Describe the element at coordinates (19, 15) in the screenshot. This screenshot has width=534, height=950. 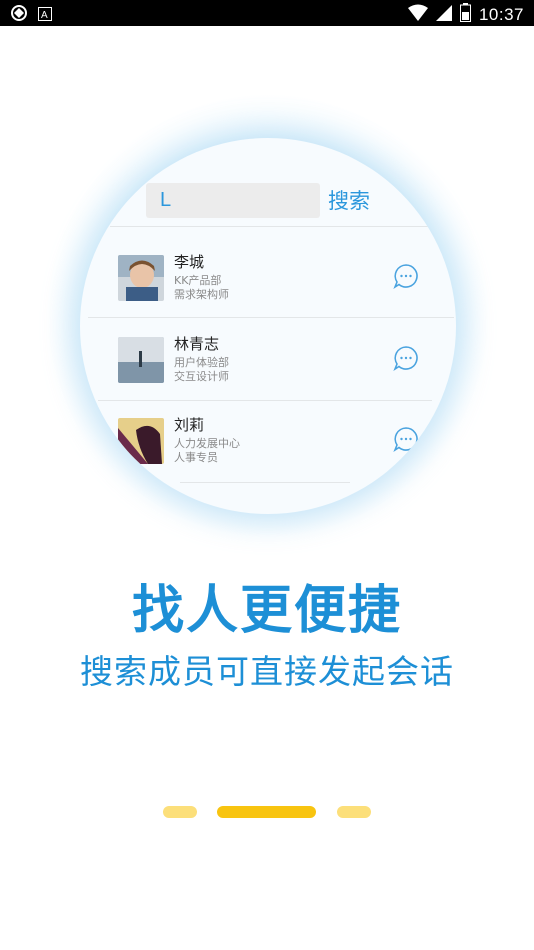
I see `sync-icon` at that location.